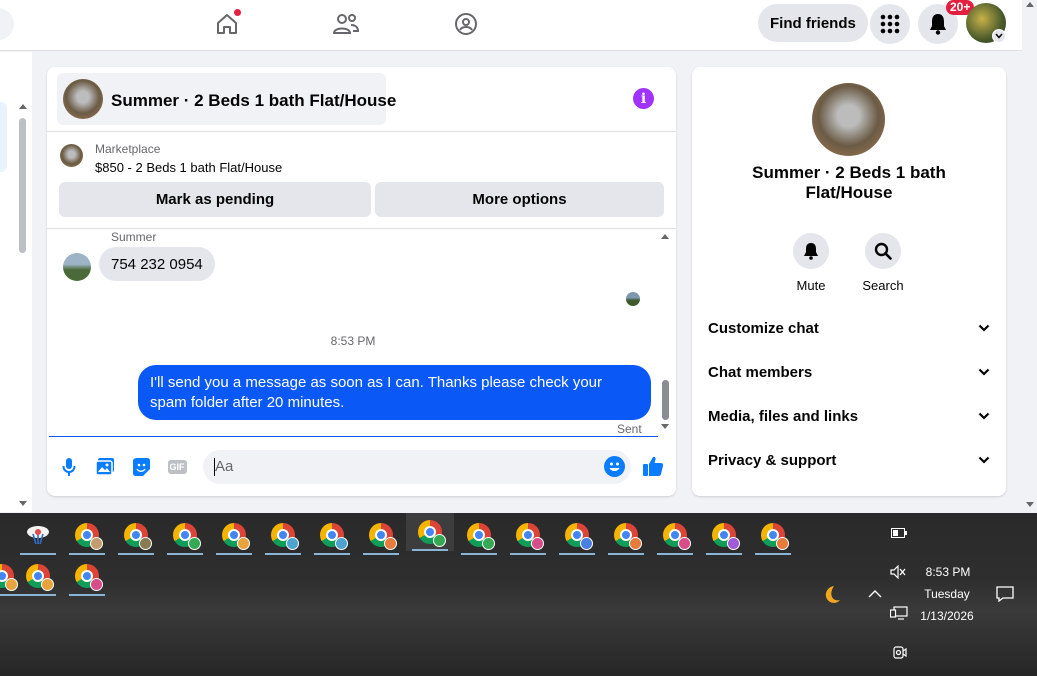 This screenshot has height=676, width=1037. What do you see at coordinates (3, 137) in the screenshot?
I see `selected-chat-indicator` at bounding box center [3, 137].